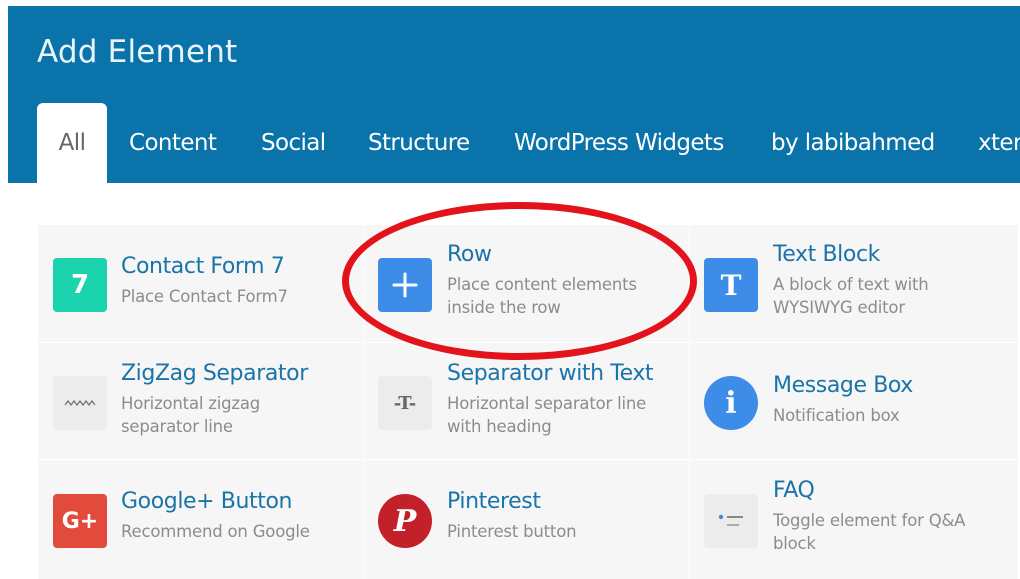 The image size is (1020, 579). Describe the element at coordinates (173, 143) in the screenshot. I see `tab-content: Content` at that location.